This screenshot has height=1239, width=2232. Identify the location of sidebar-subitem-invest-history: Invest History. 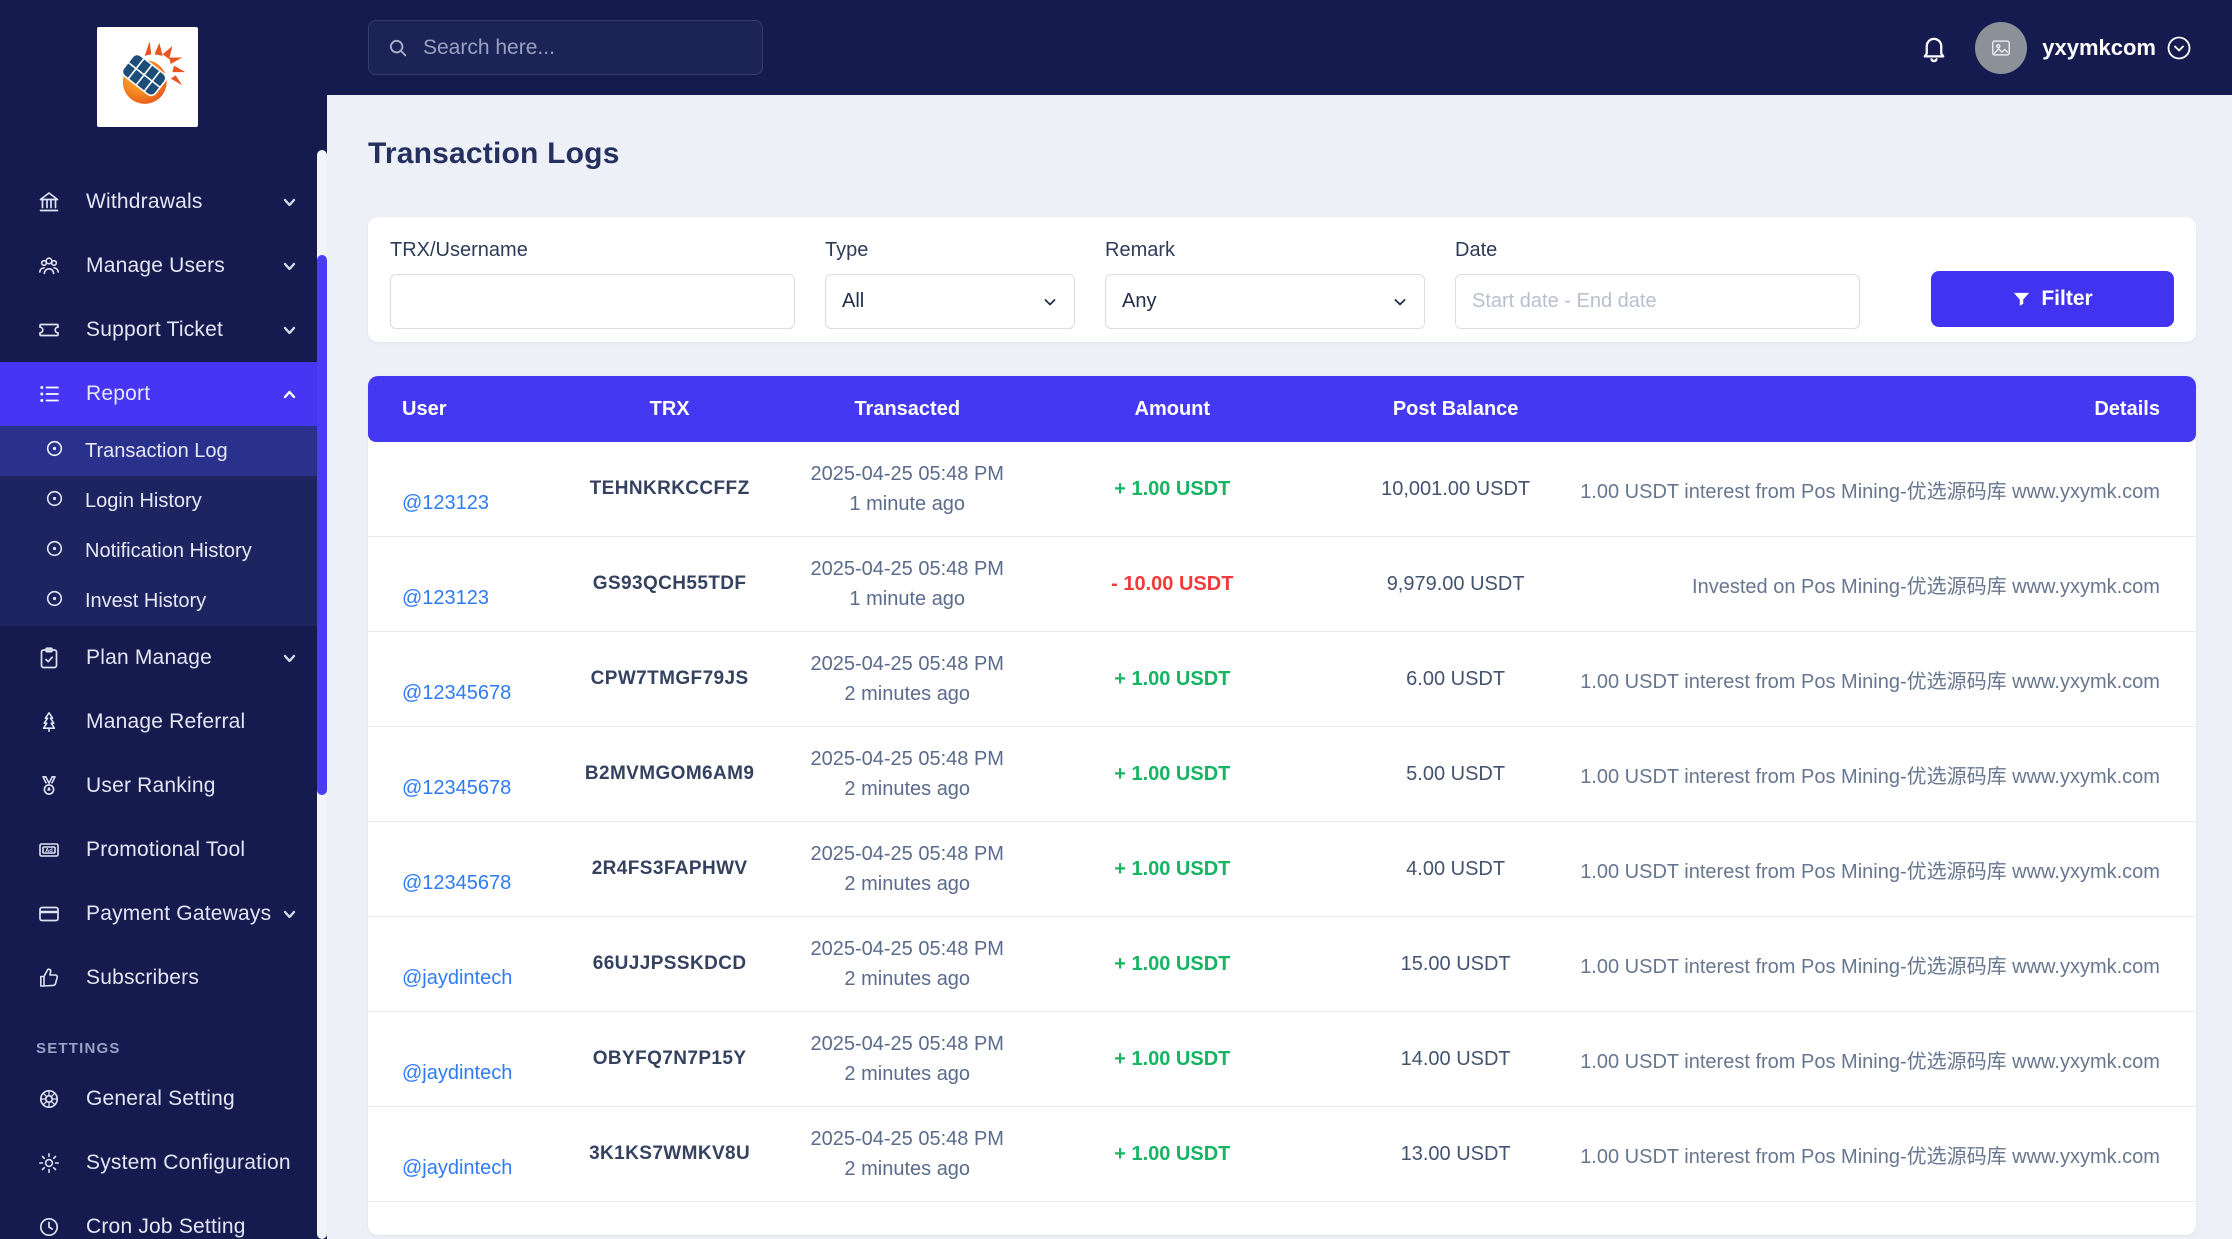
(163, 601).